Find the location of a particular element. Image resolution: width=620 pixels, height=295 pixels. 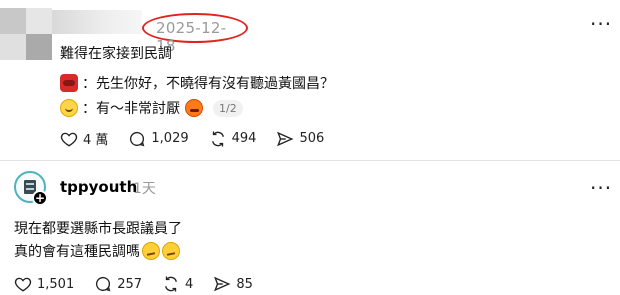

like-button: 1,501 is located at coordinates (44, 284).